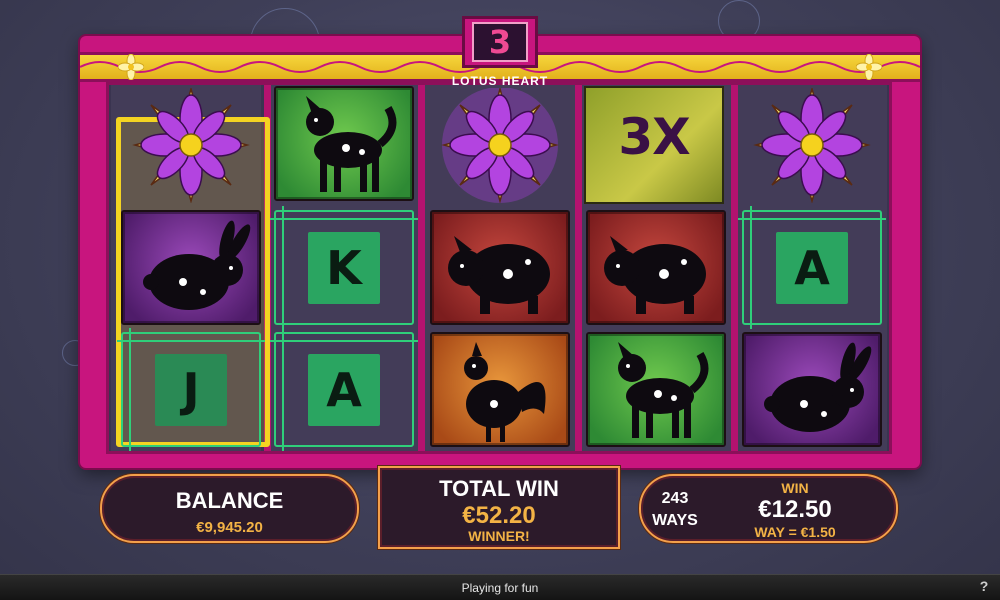 The image size is (1000, 600). What do you see at coordinates (499, 515) in the screenshot?
I see `total-win-value: €52.20` at bounding box center [499, 515].